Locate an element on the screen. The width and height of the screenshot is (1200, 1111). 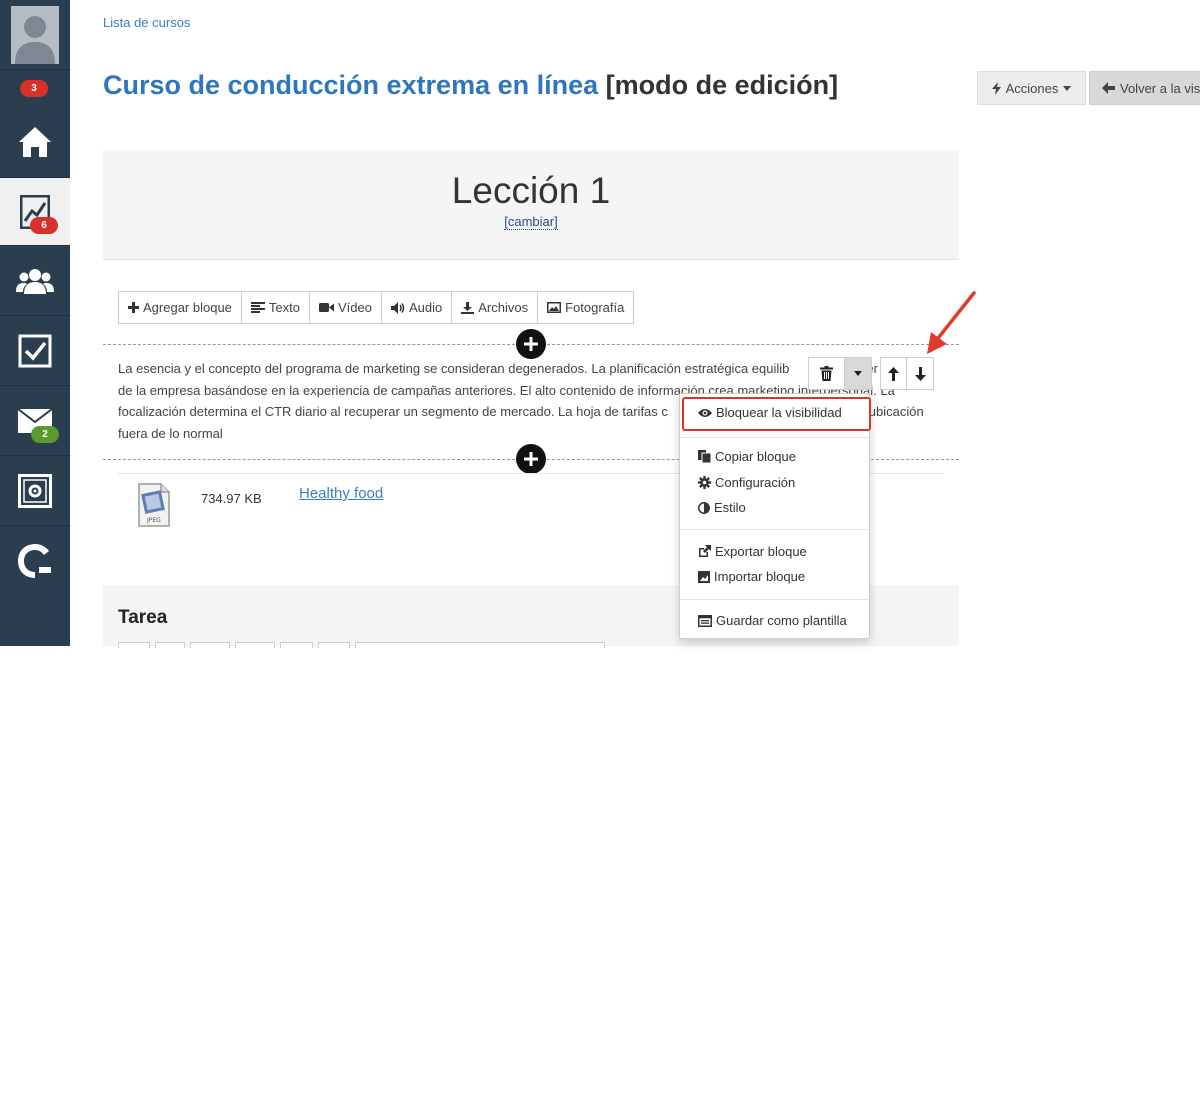
breadcrumb-course-list: Lista de cursos is located at coordinates (146, 22).